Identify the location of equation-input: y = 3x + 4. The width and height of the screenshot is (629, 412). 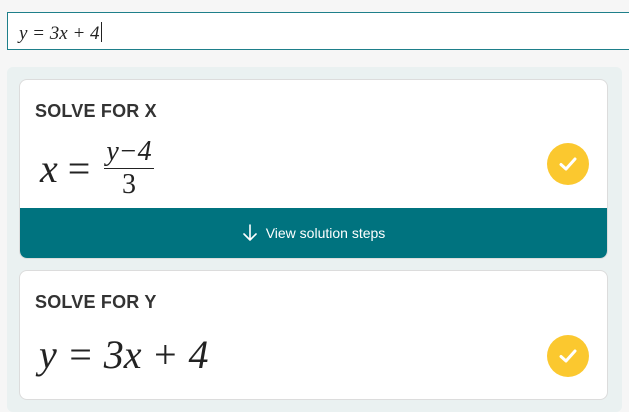
(318, 31).